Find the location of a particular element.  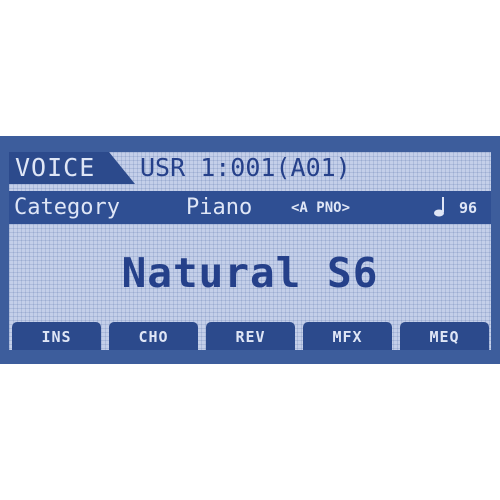

category-label: Category is located at coordinates (67, 207).